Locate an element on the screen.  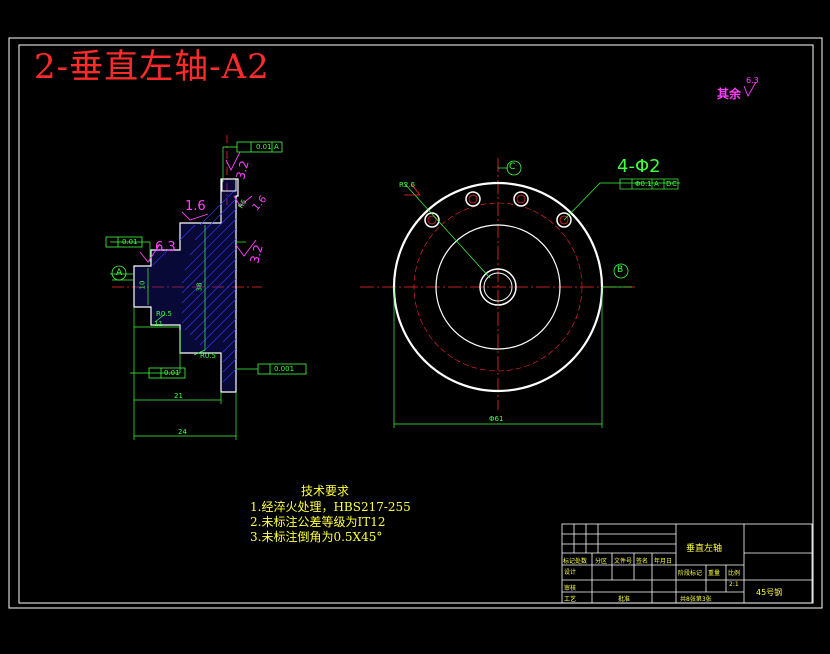
stage-header-3: 比例 is located at coordinates (734, 573).